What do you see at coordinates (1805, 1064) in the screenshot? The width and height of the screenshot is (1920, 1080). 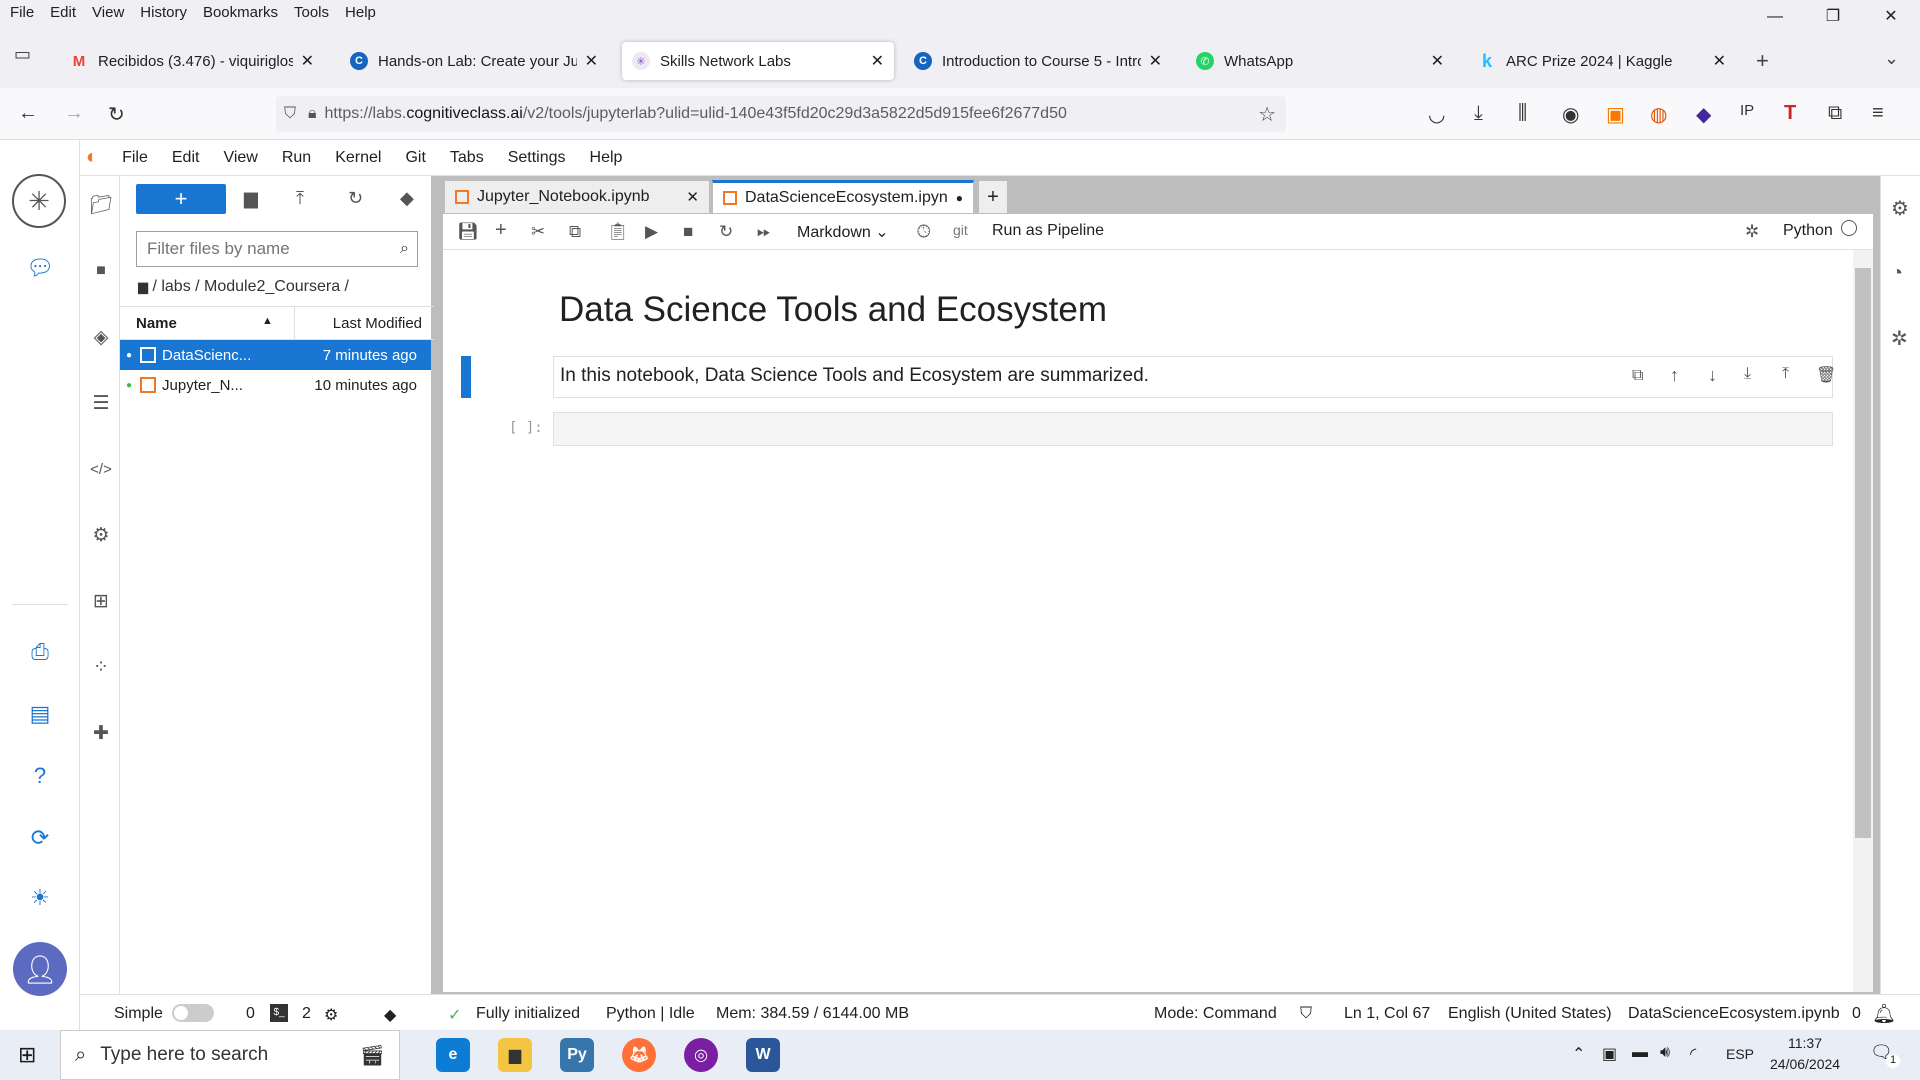 I see `clock-date: 24/06/2024` at bounding box center [1805, 1064].